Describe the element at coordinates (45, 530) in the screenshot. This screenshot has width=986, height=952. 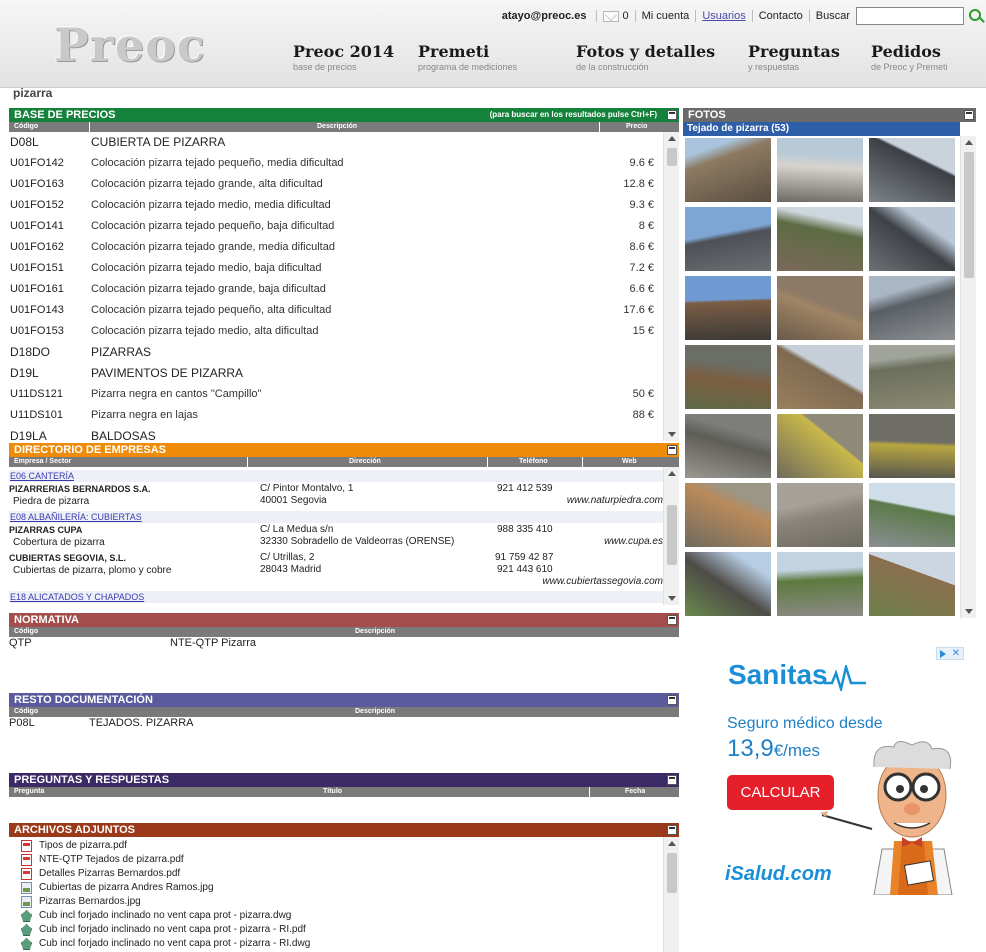
I see `company-name: PIZARRAS CUPA` at that location.